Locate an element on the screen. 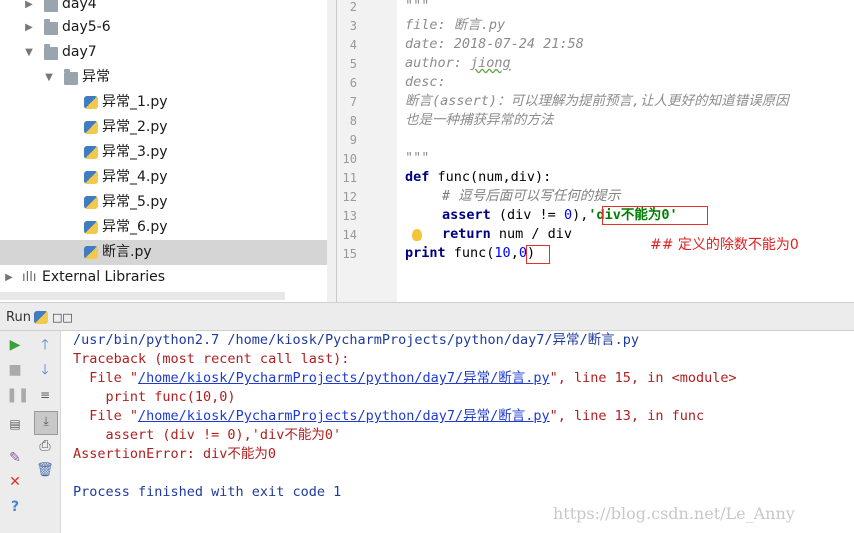 This screenshot has height=533, width=854. code-line: 断言(assert)：可以理解为提前预言,让人更好的知道错误原因 is located at coordinates (597, 101).